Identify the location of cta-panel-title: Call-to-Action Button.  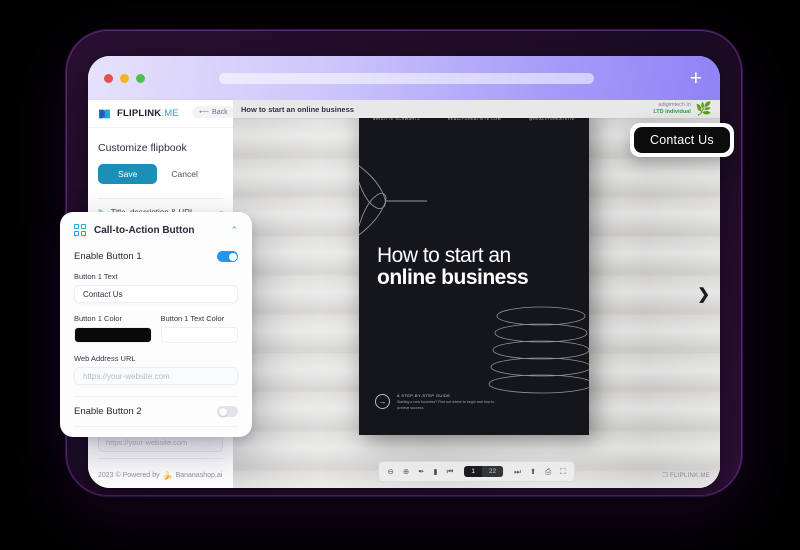
(144, 230).